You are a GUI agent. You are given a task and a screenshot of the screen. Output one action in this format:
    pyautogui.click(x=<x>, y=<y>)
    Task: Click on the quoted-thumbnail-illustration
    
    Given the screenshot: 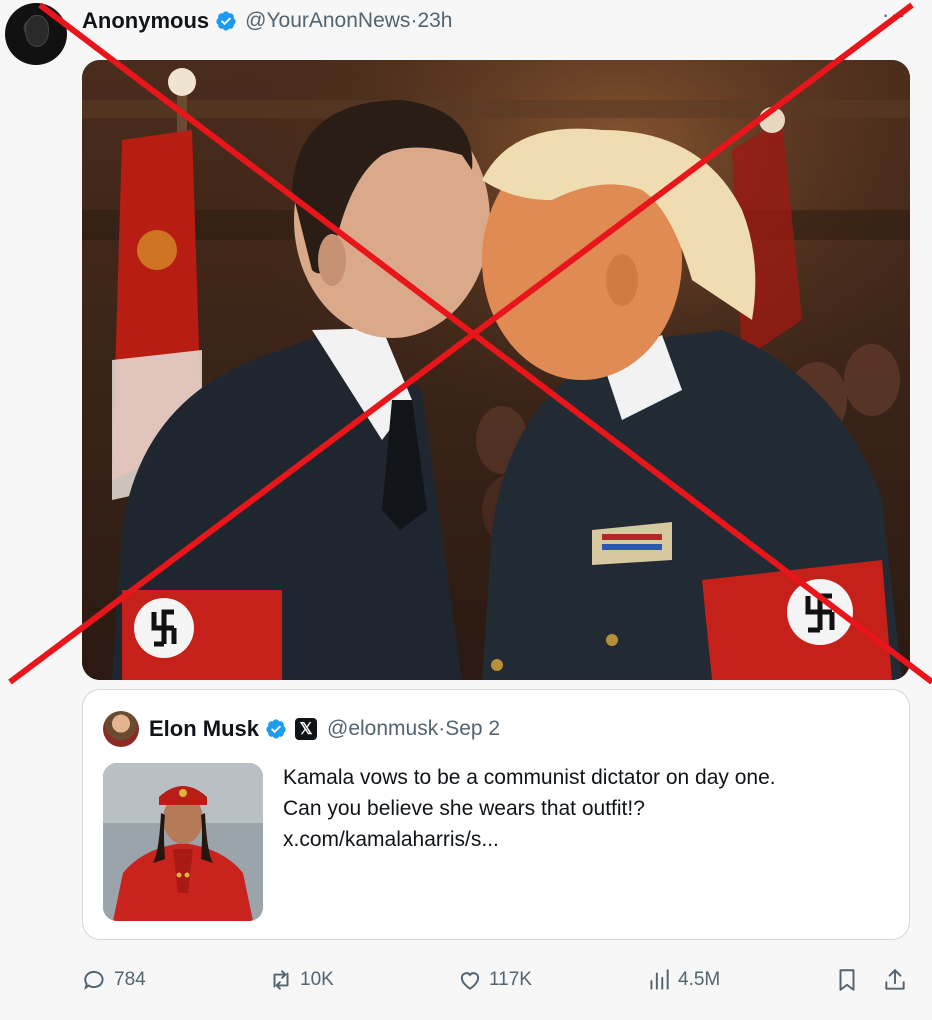 What is the action you would take?
    pyautogui.click(x=183, y=842)
    